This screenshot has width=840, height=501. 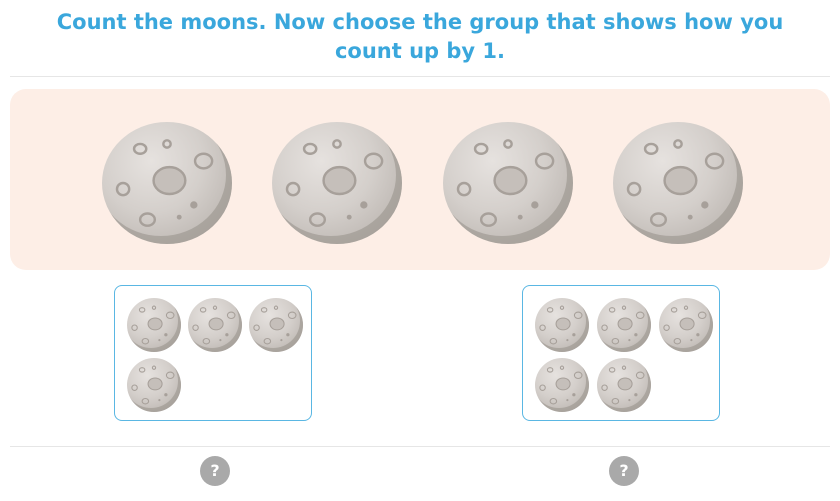 What do you see at coordinates (215, 471) in the screenshot?
I see `hint-button-1: ?` at bounding box center [215, 471].